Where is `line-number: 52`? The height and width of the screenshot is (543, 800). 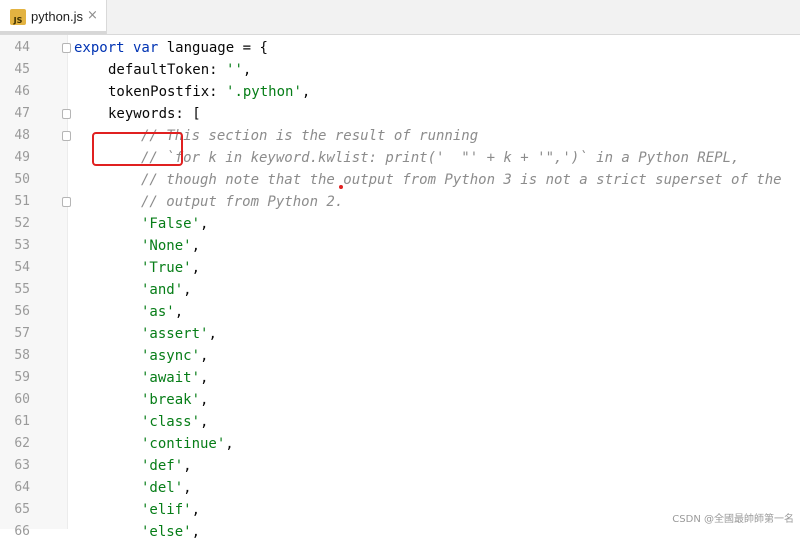 line-number: 52 is located at coordinates (22, 223).